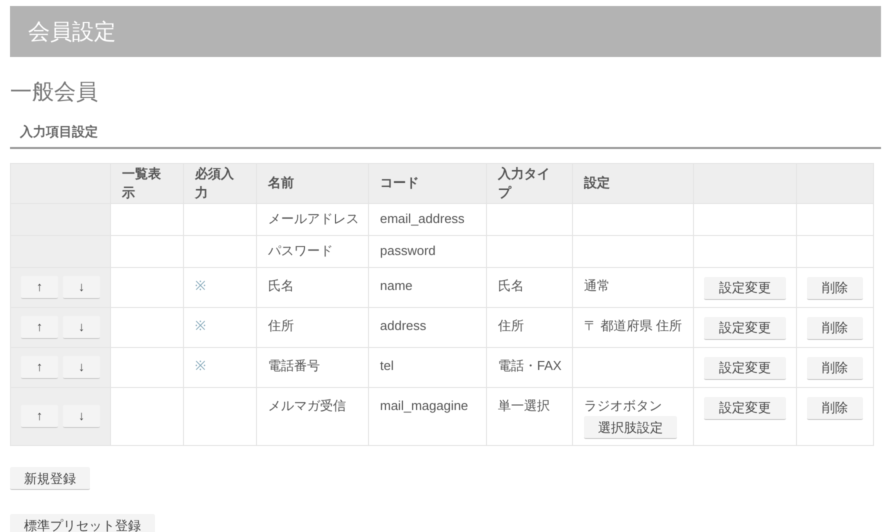  What do you see at coordinates (422, 218) in the screenshot?
I see `table-cell: email_address` at bounding box center [422, 218].